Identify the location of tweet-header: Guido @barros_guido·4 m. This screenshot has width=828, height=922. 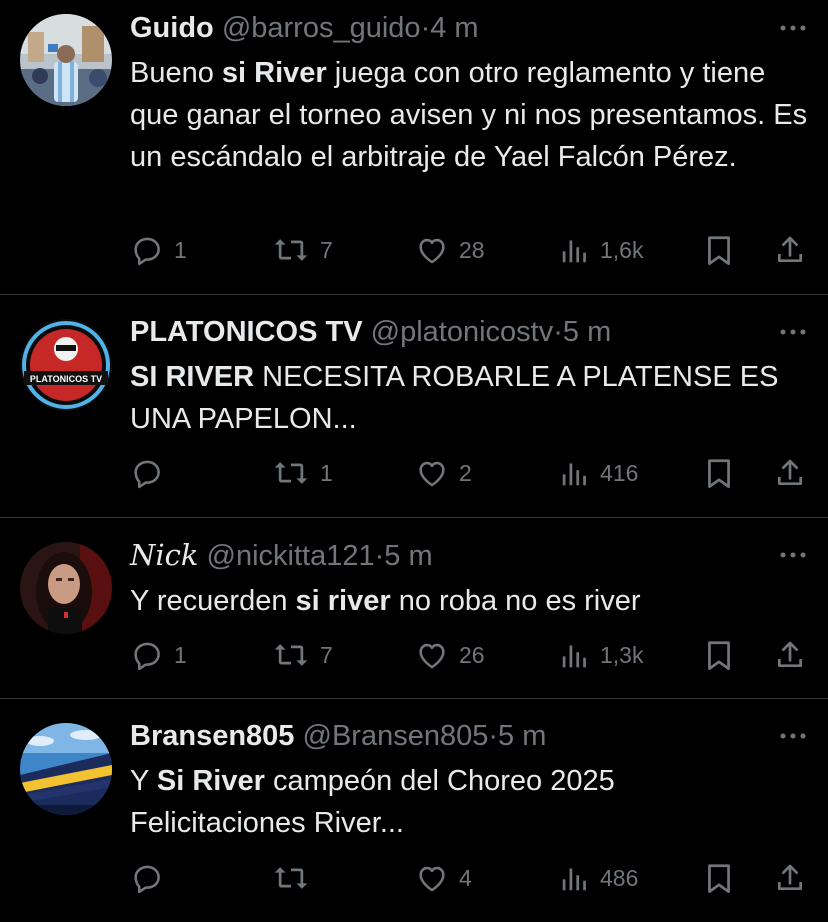
(304, 28).